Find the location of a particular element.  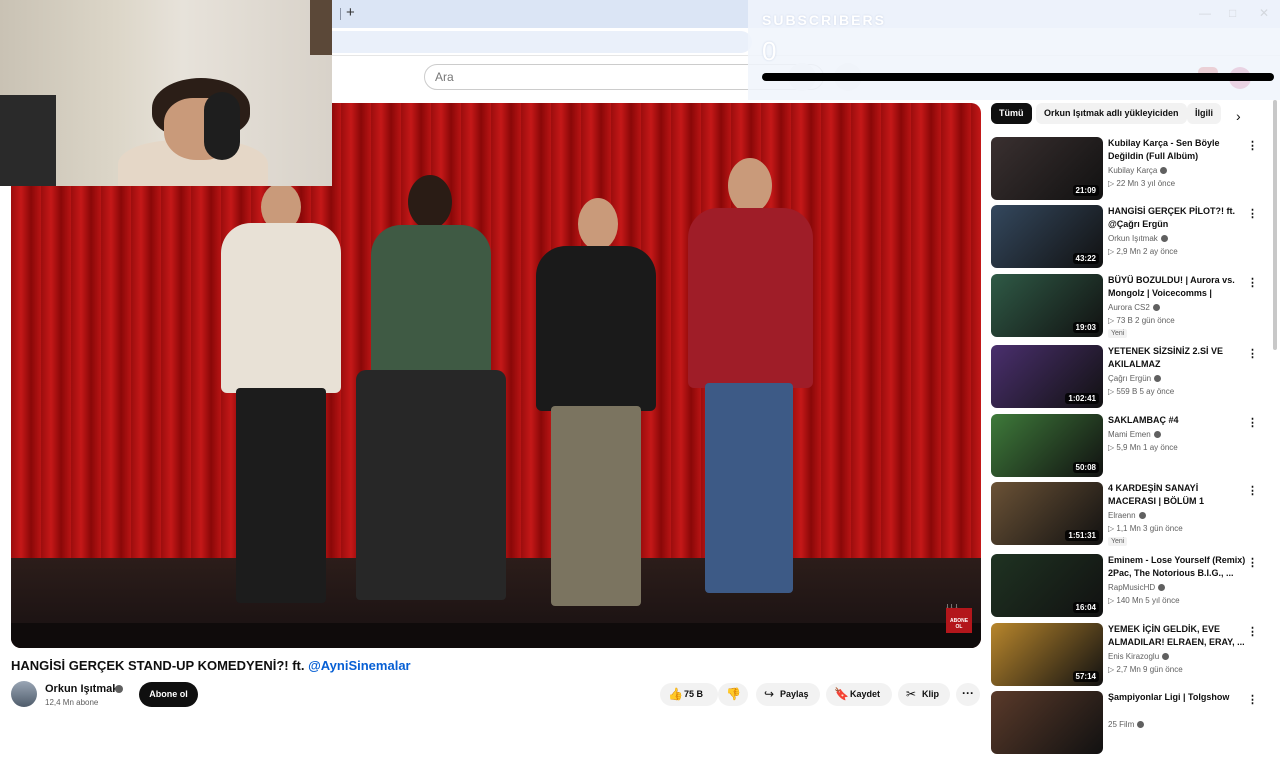

dislike-button: 👎 is located at coordinates (733, 694).